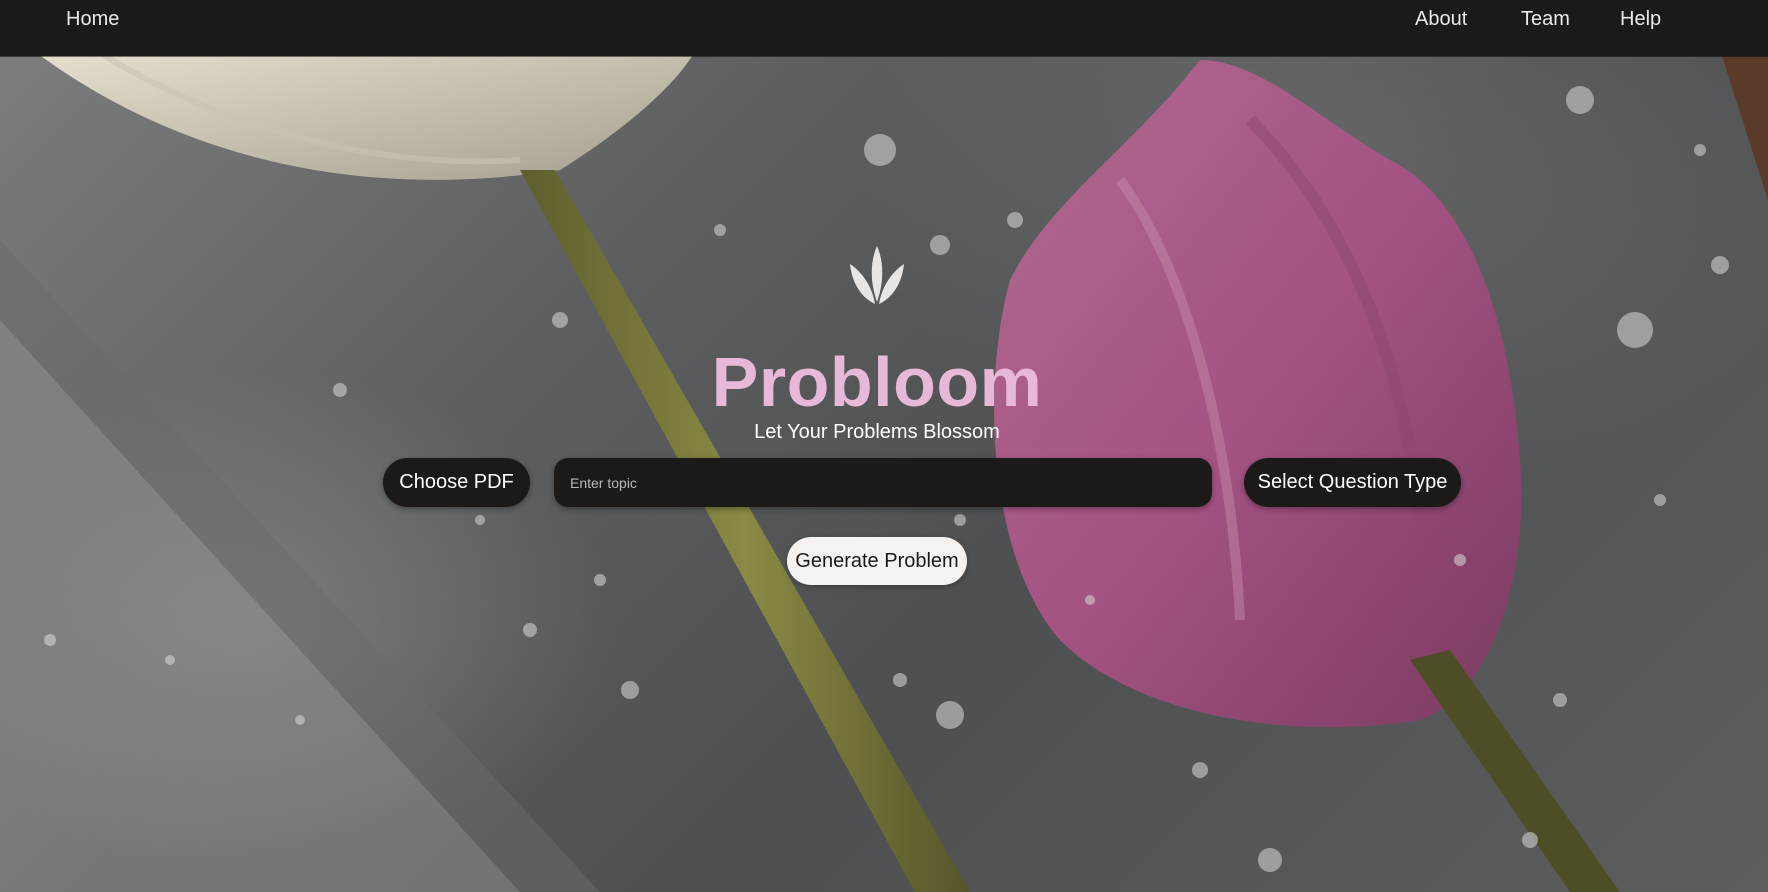 The width and height of the screenshot is (1768, 892). Describe the element at coordinates (1441, 19) in the screenshot. I see `nav-about-link: About` at that location.